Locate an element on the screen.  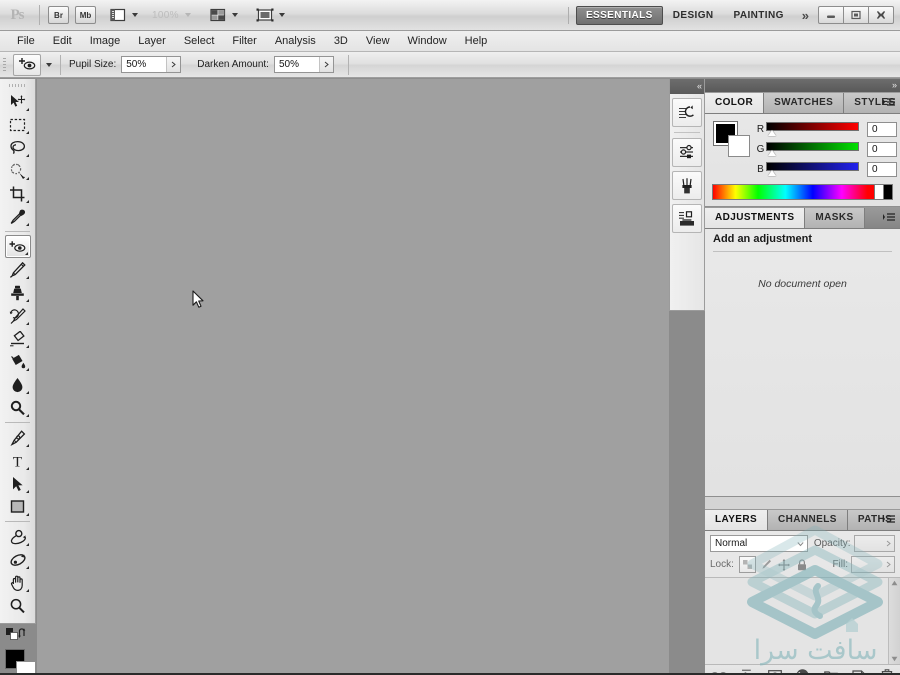
tab-layers: LAYERS is located at coordinates (737, 520).